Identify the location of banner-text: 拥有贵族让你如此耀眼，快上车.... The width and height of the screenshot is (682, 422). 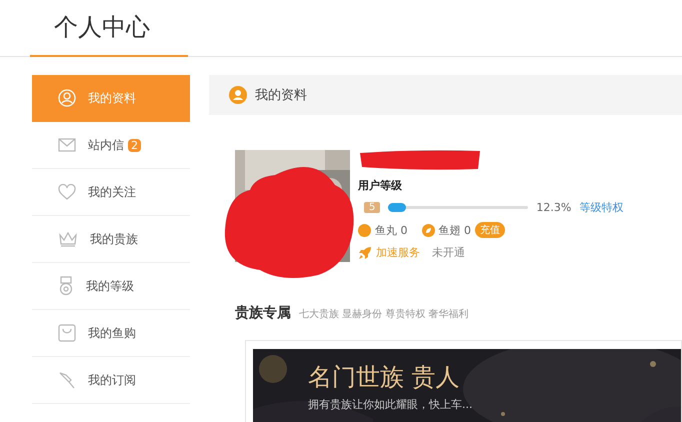
(391, 404).